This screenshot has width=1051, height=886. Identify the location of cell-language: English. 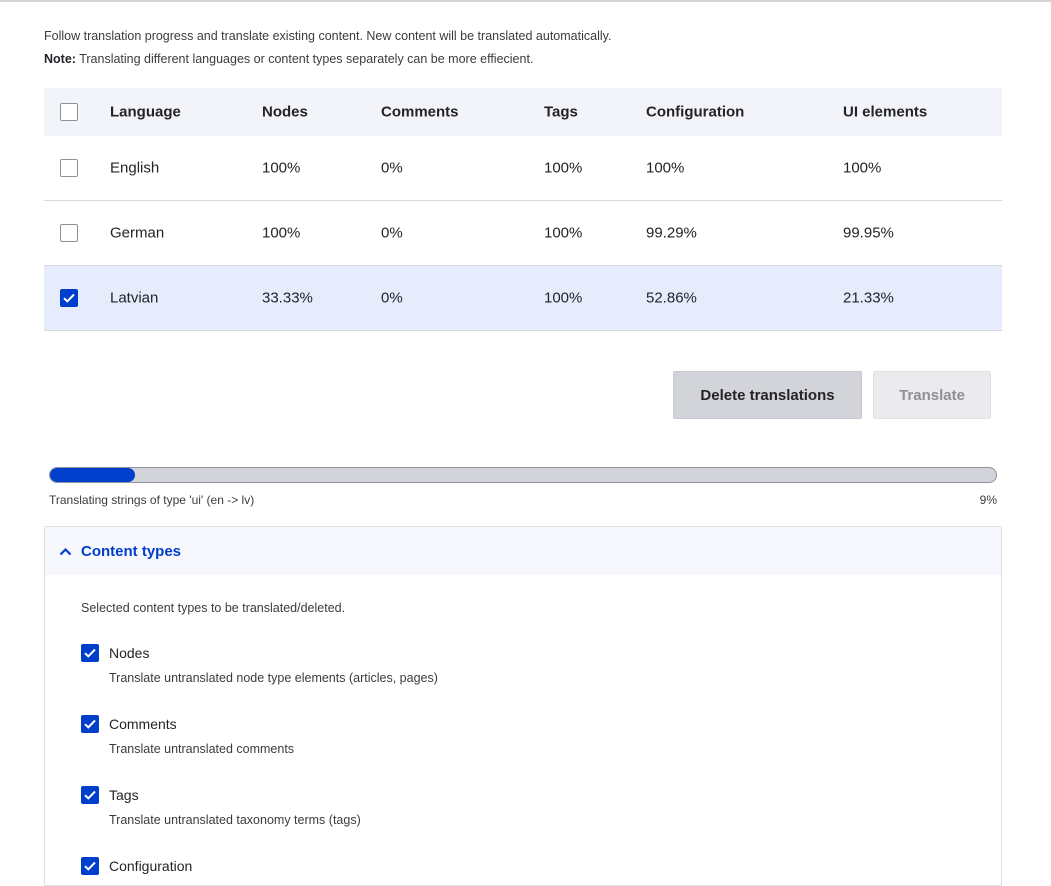
(135, 168).